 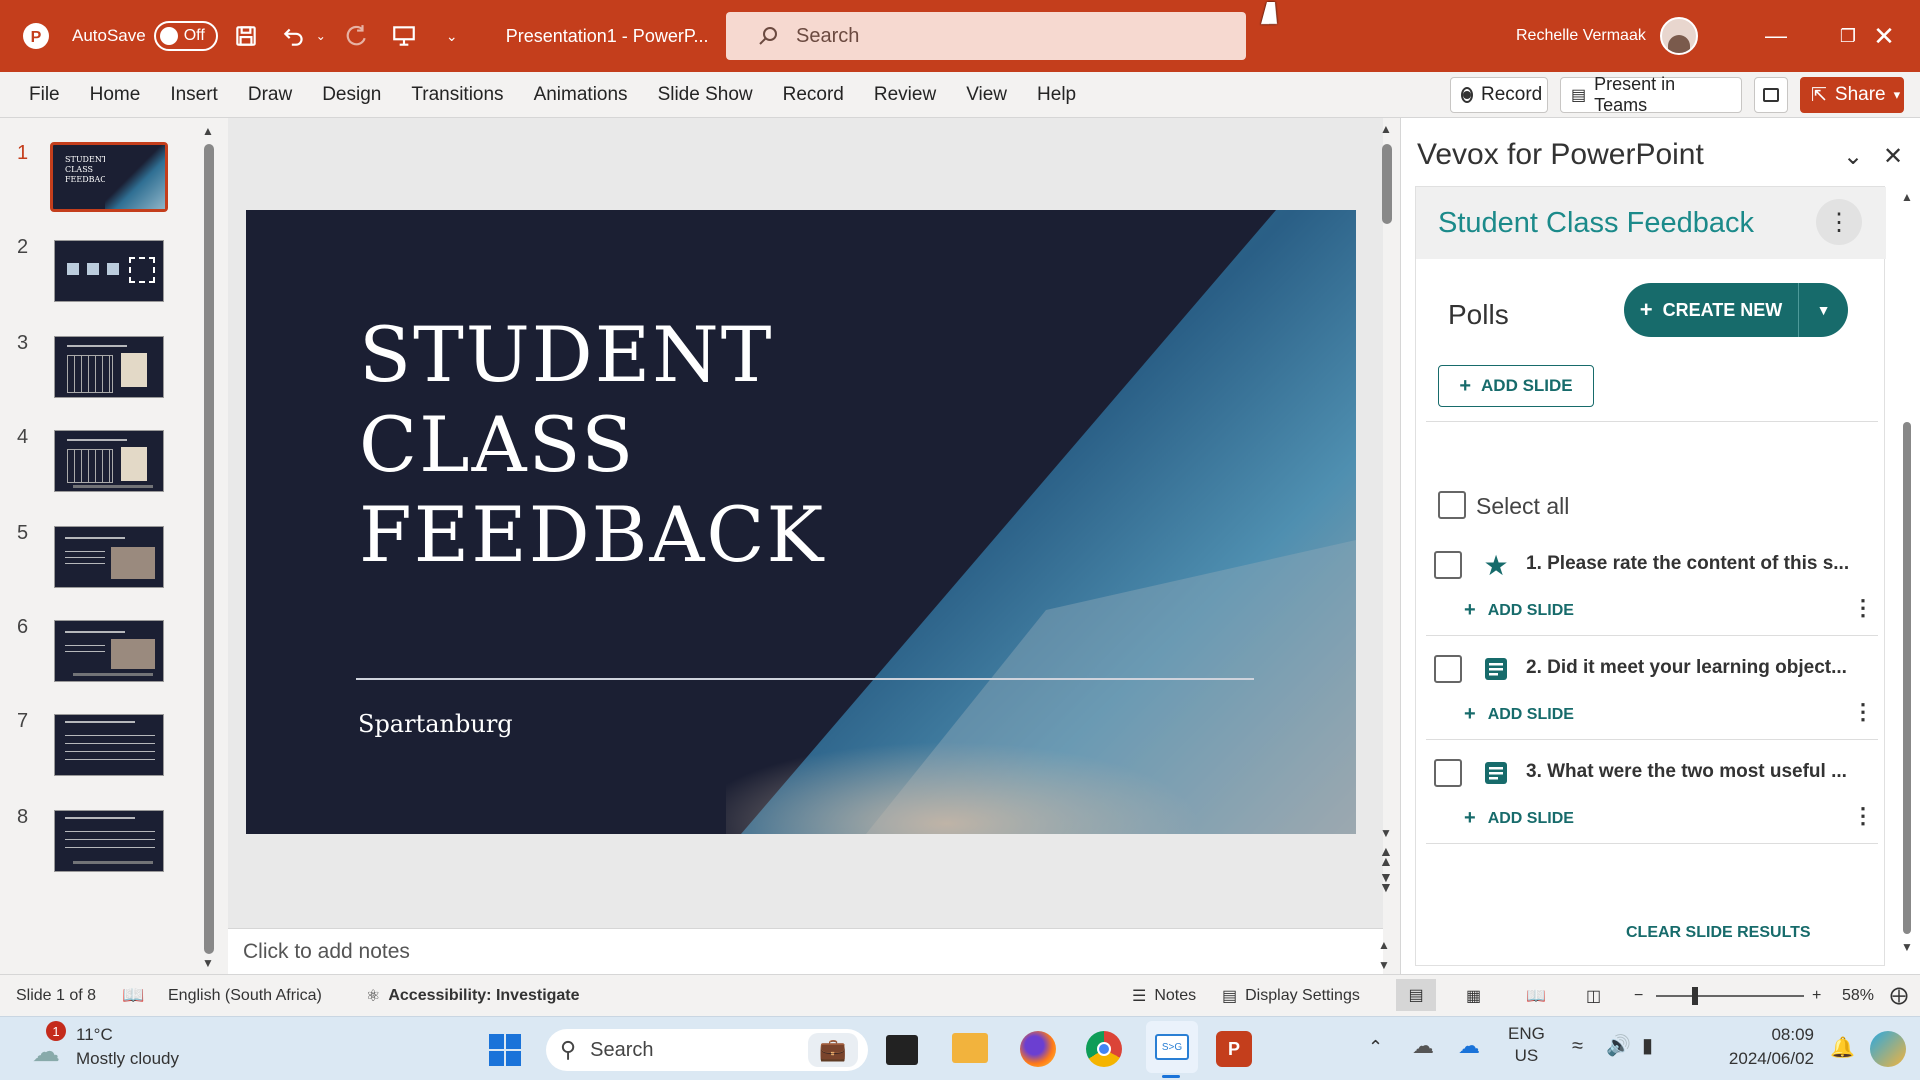 I want to click on tab-draw: Draw, so click(x=270, y=95).